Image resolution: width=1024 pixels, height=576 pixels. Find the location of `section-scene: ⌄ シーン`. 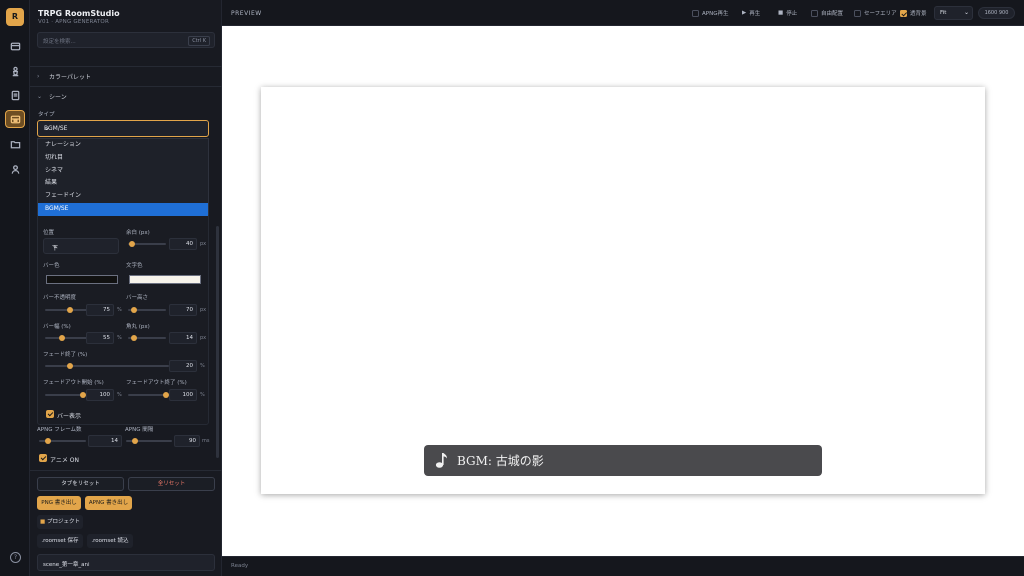

section-scene: ⌄ シーン is located at coordinates (52, 96).